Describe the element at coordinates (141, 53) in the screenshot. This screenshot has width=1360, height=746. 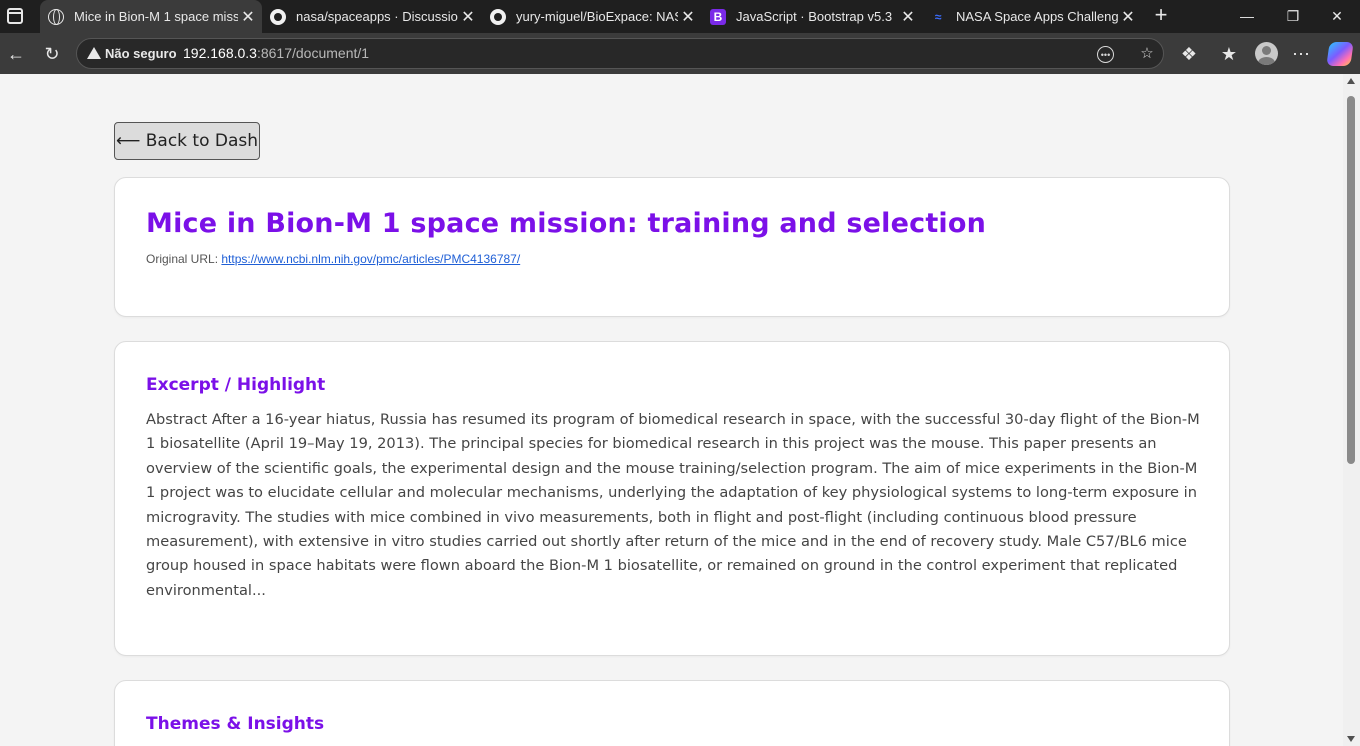
I see `security-status: Não seguro` at that location.